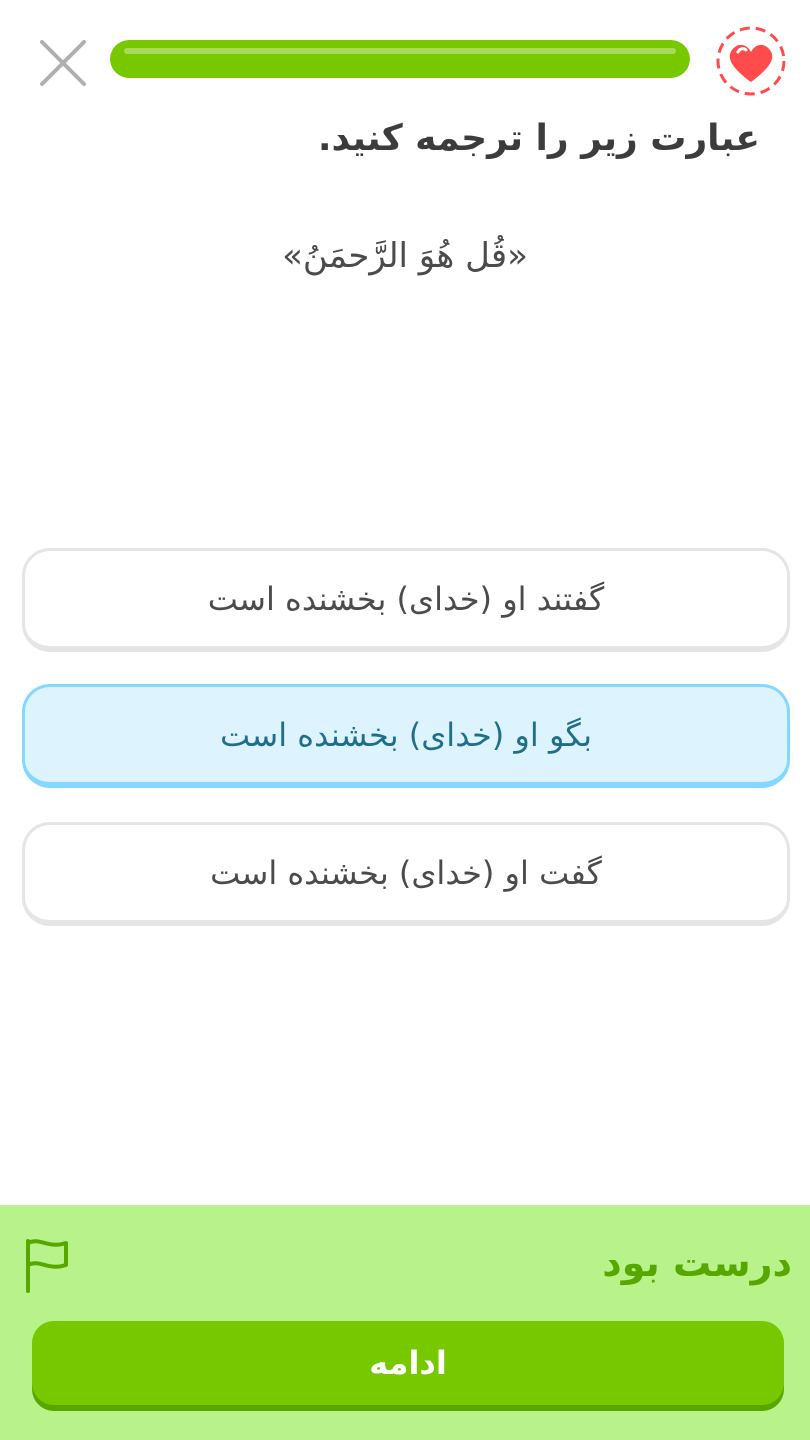 The width and height of the screenshot is (810, 1440). I want to click on close-button, so click(63, 63).